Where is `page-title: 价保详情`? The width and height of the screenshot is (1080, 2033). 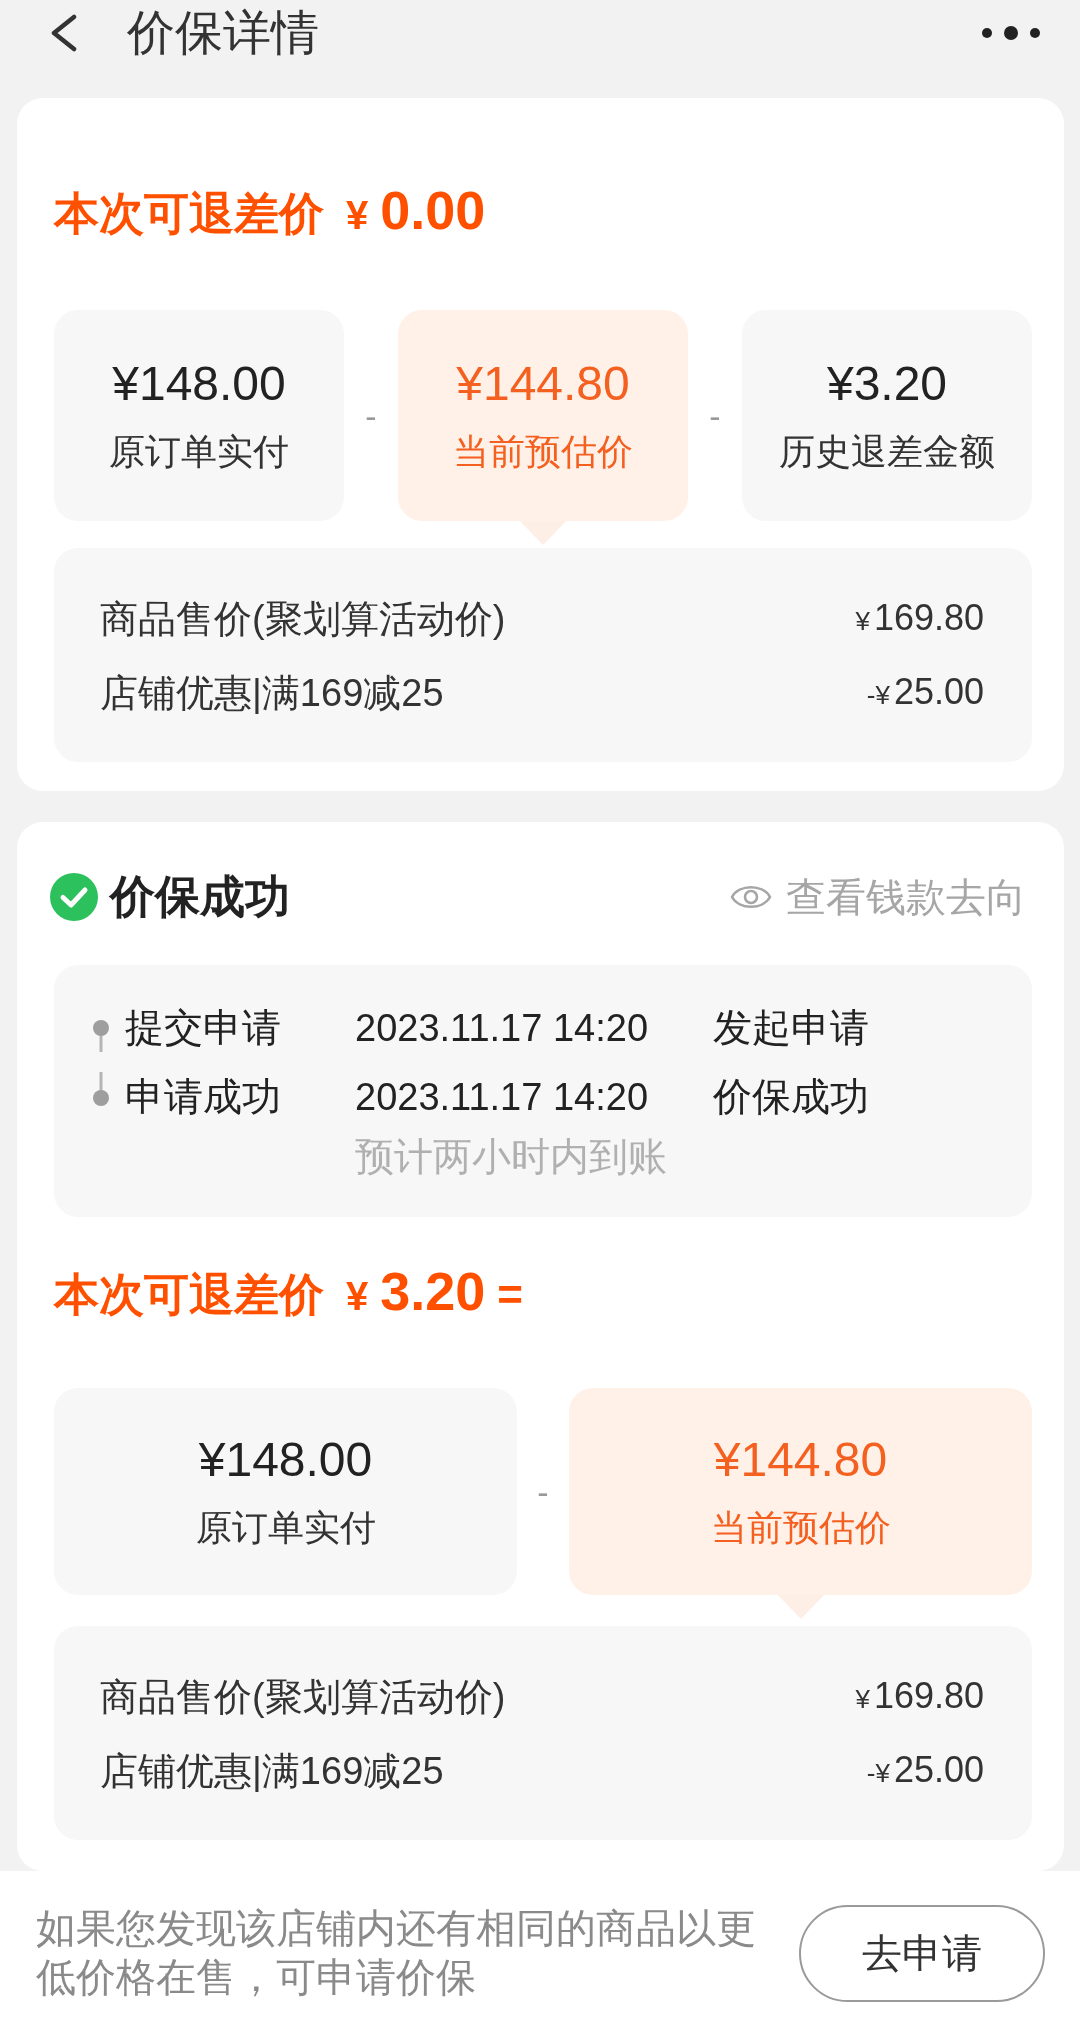
page-title: 价保详情 is located at coordinates (223, 33).